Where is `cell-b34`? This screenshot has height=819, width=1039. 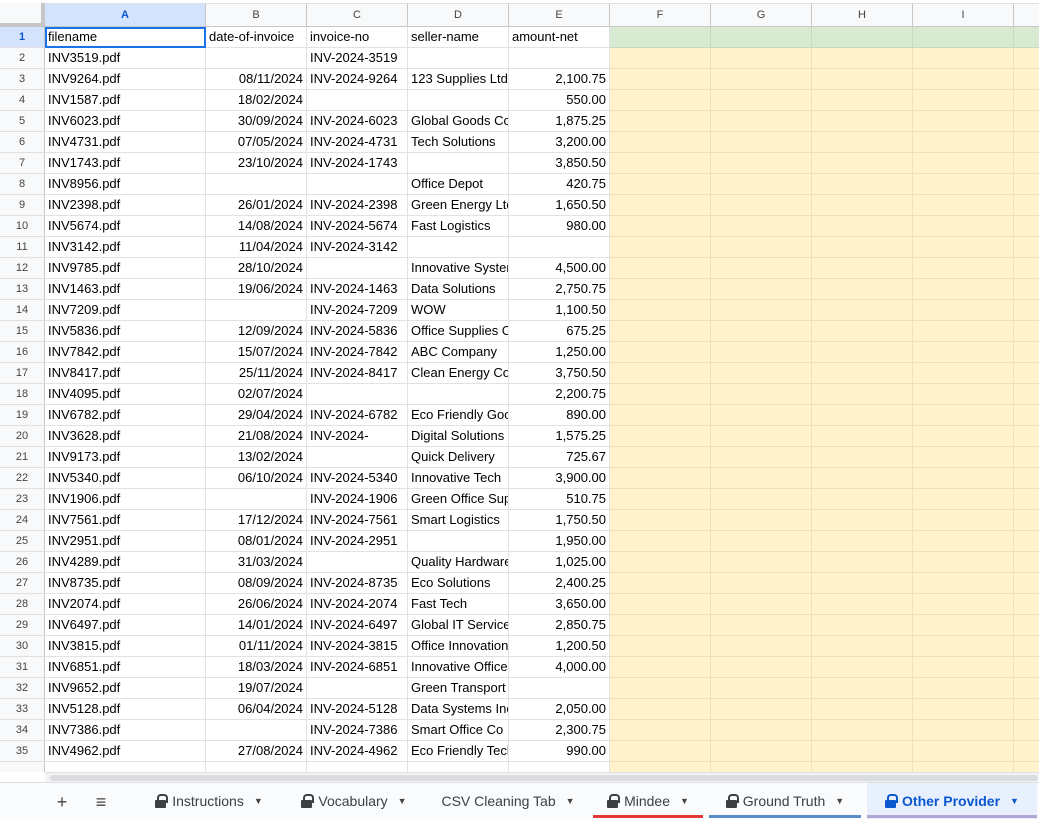 cell-b34 is located at coordinates (256, 730).